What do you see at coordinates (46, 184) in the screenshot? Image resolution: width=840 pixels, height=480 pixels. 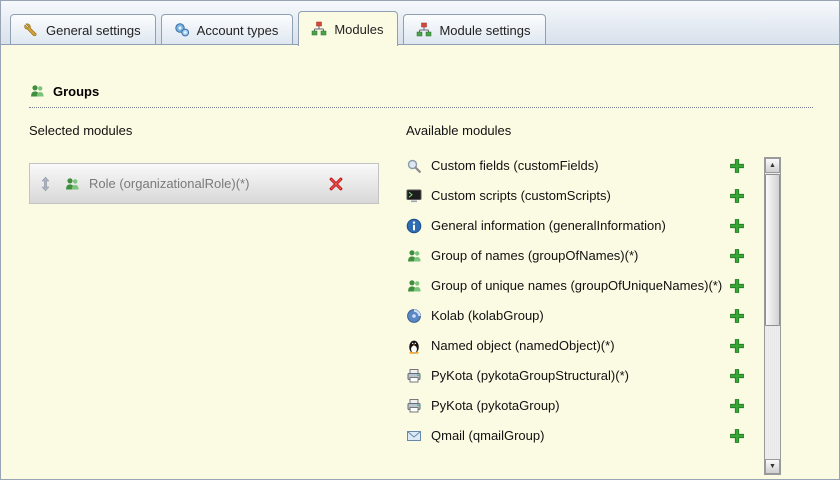 I see `drag-handle` at bounding box center [46, 184].